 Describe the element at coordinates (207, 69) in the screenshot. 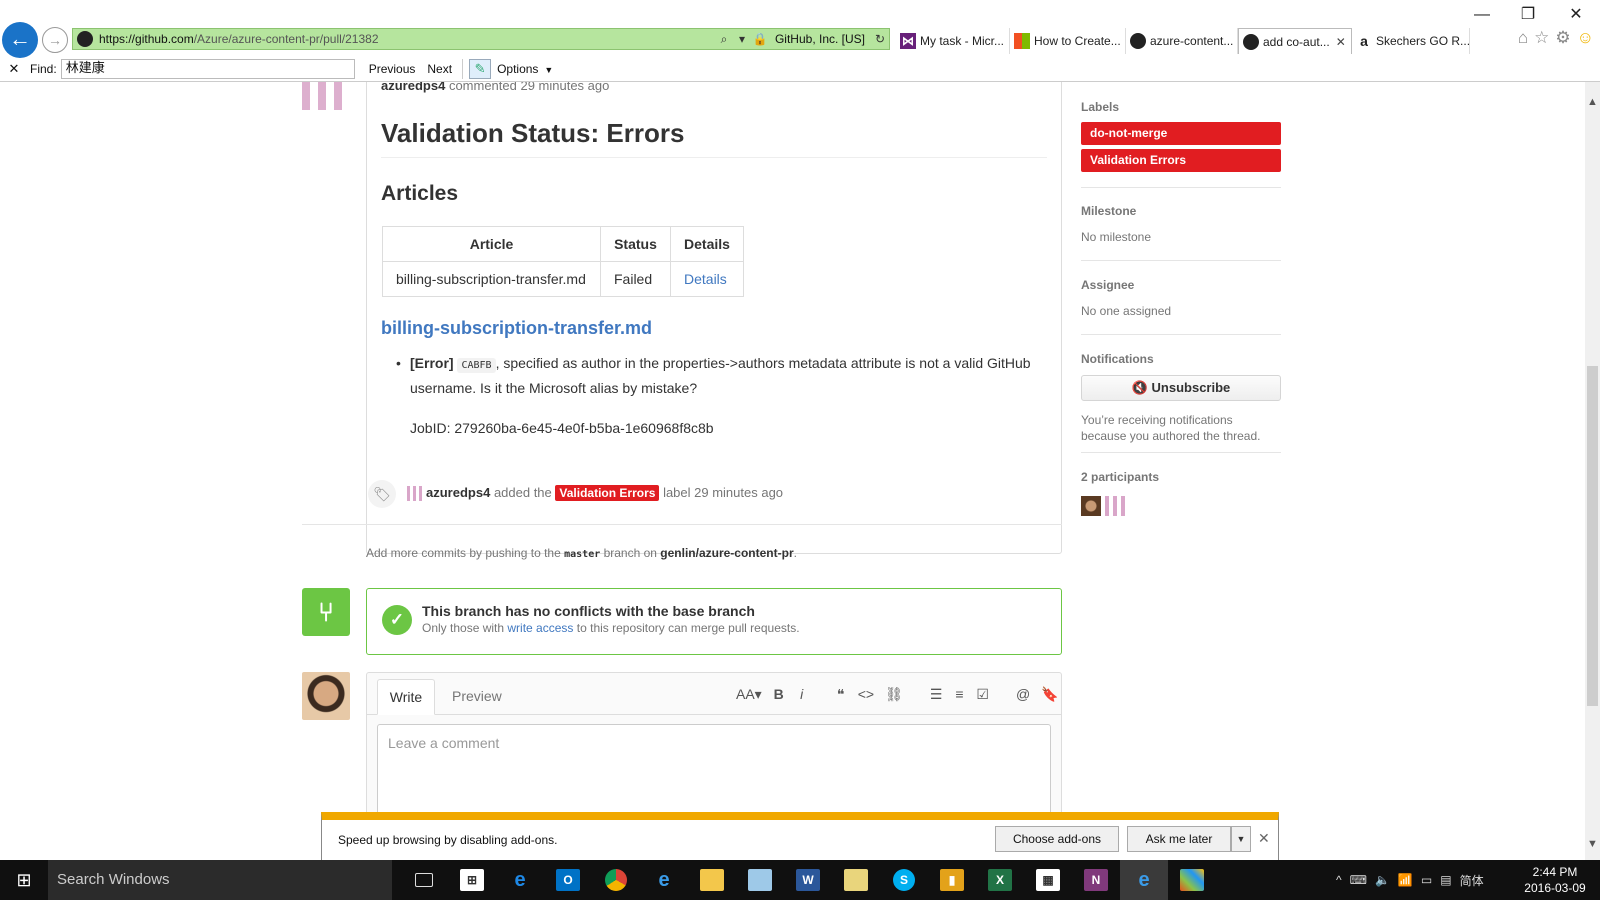

I see `find-input: 林建康` at that location.